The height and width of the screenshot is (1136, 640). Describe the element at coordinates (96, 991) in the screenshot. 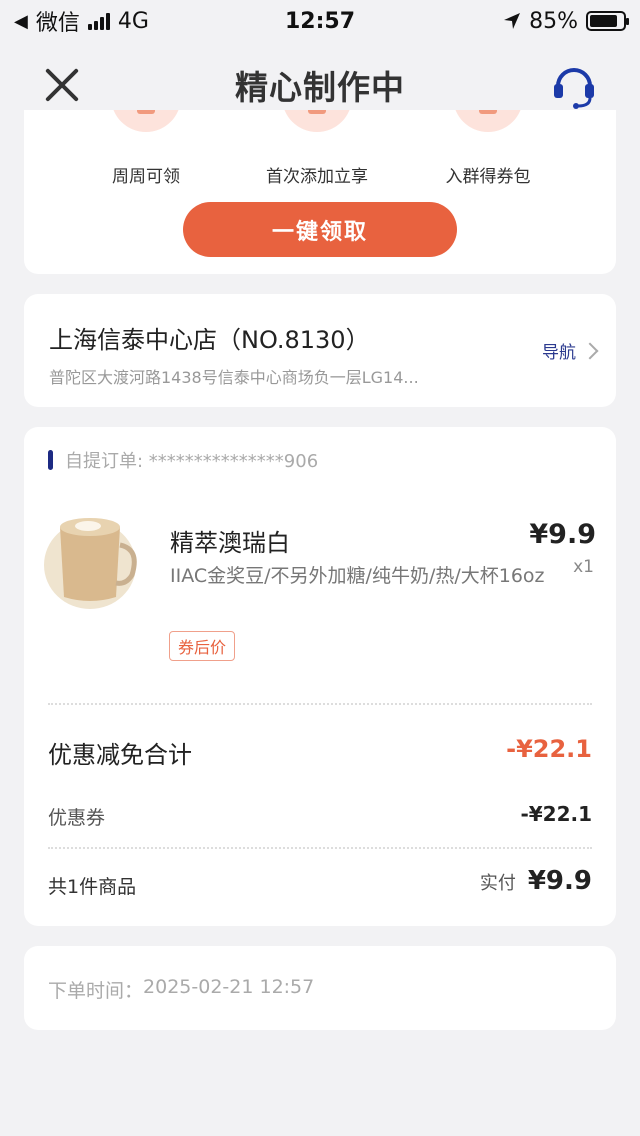

I see `order-time-label: 下单时间：` at that location.